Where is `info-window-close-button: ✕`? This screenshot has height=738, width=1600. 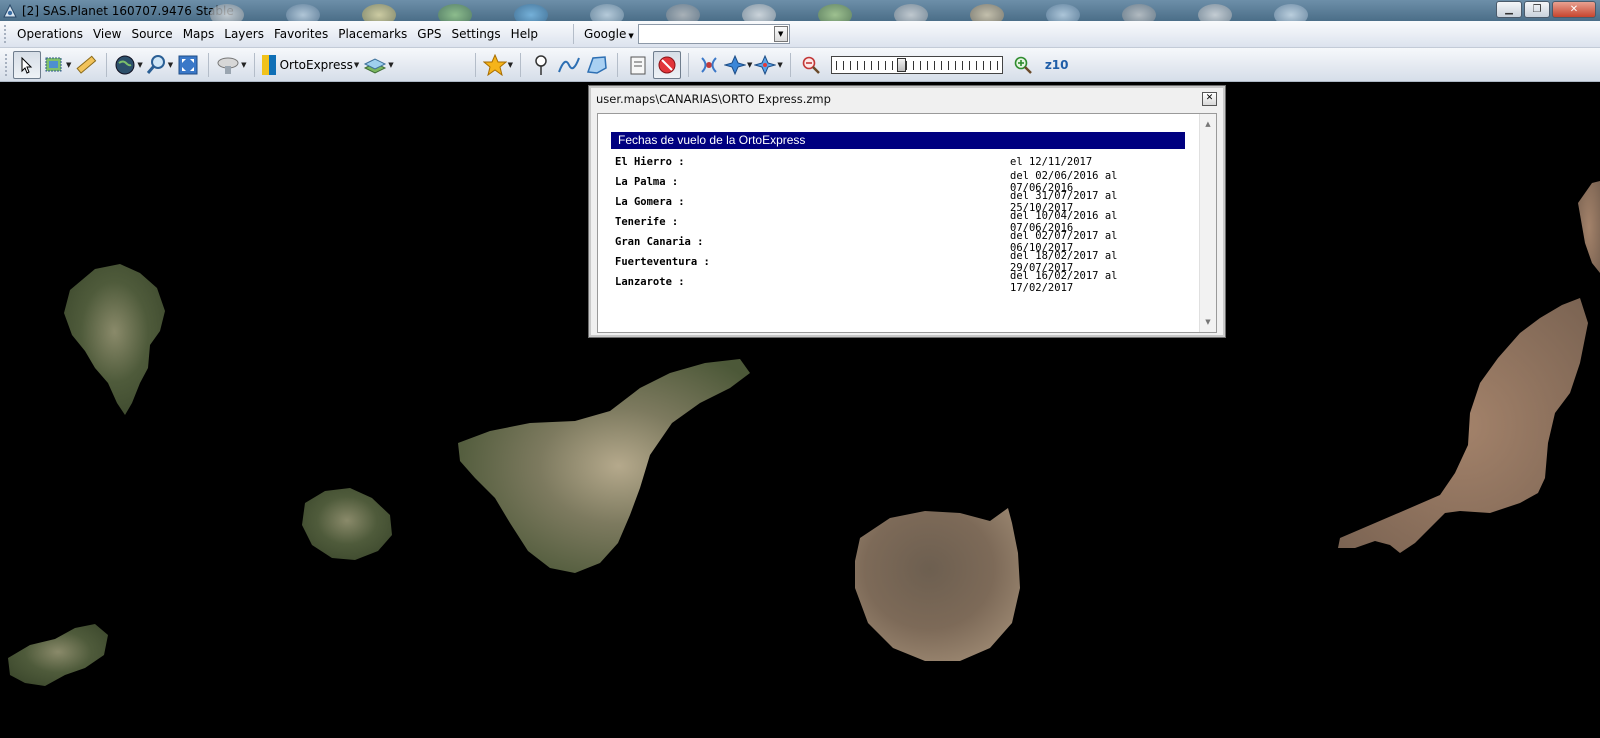
info-window-close-button: ✕ is located at coordinates (1209, 98).